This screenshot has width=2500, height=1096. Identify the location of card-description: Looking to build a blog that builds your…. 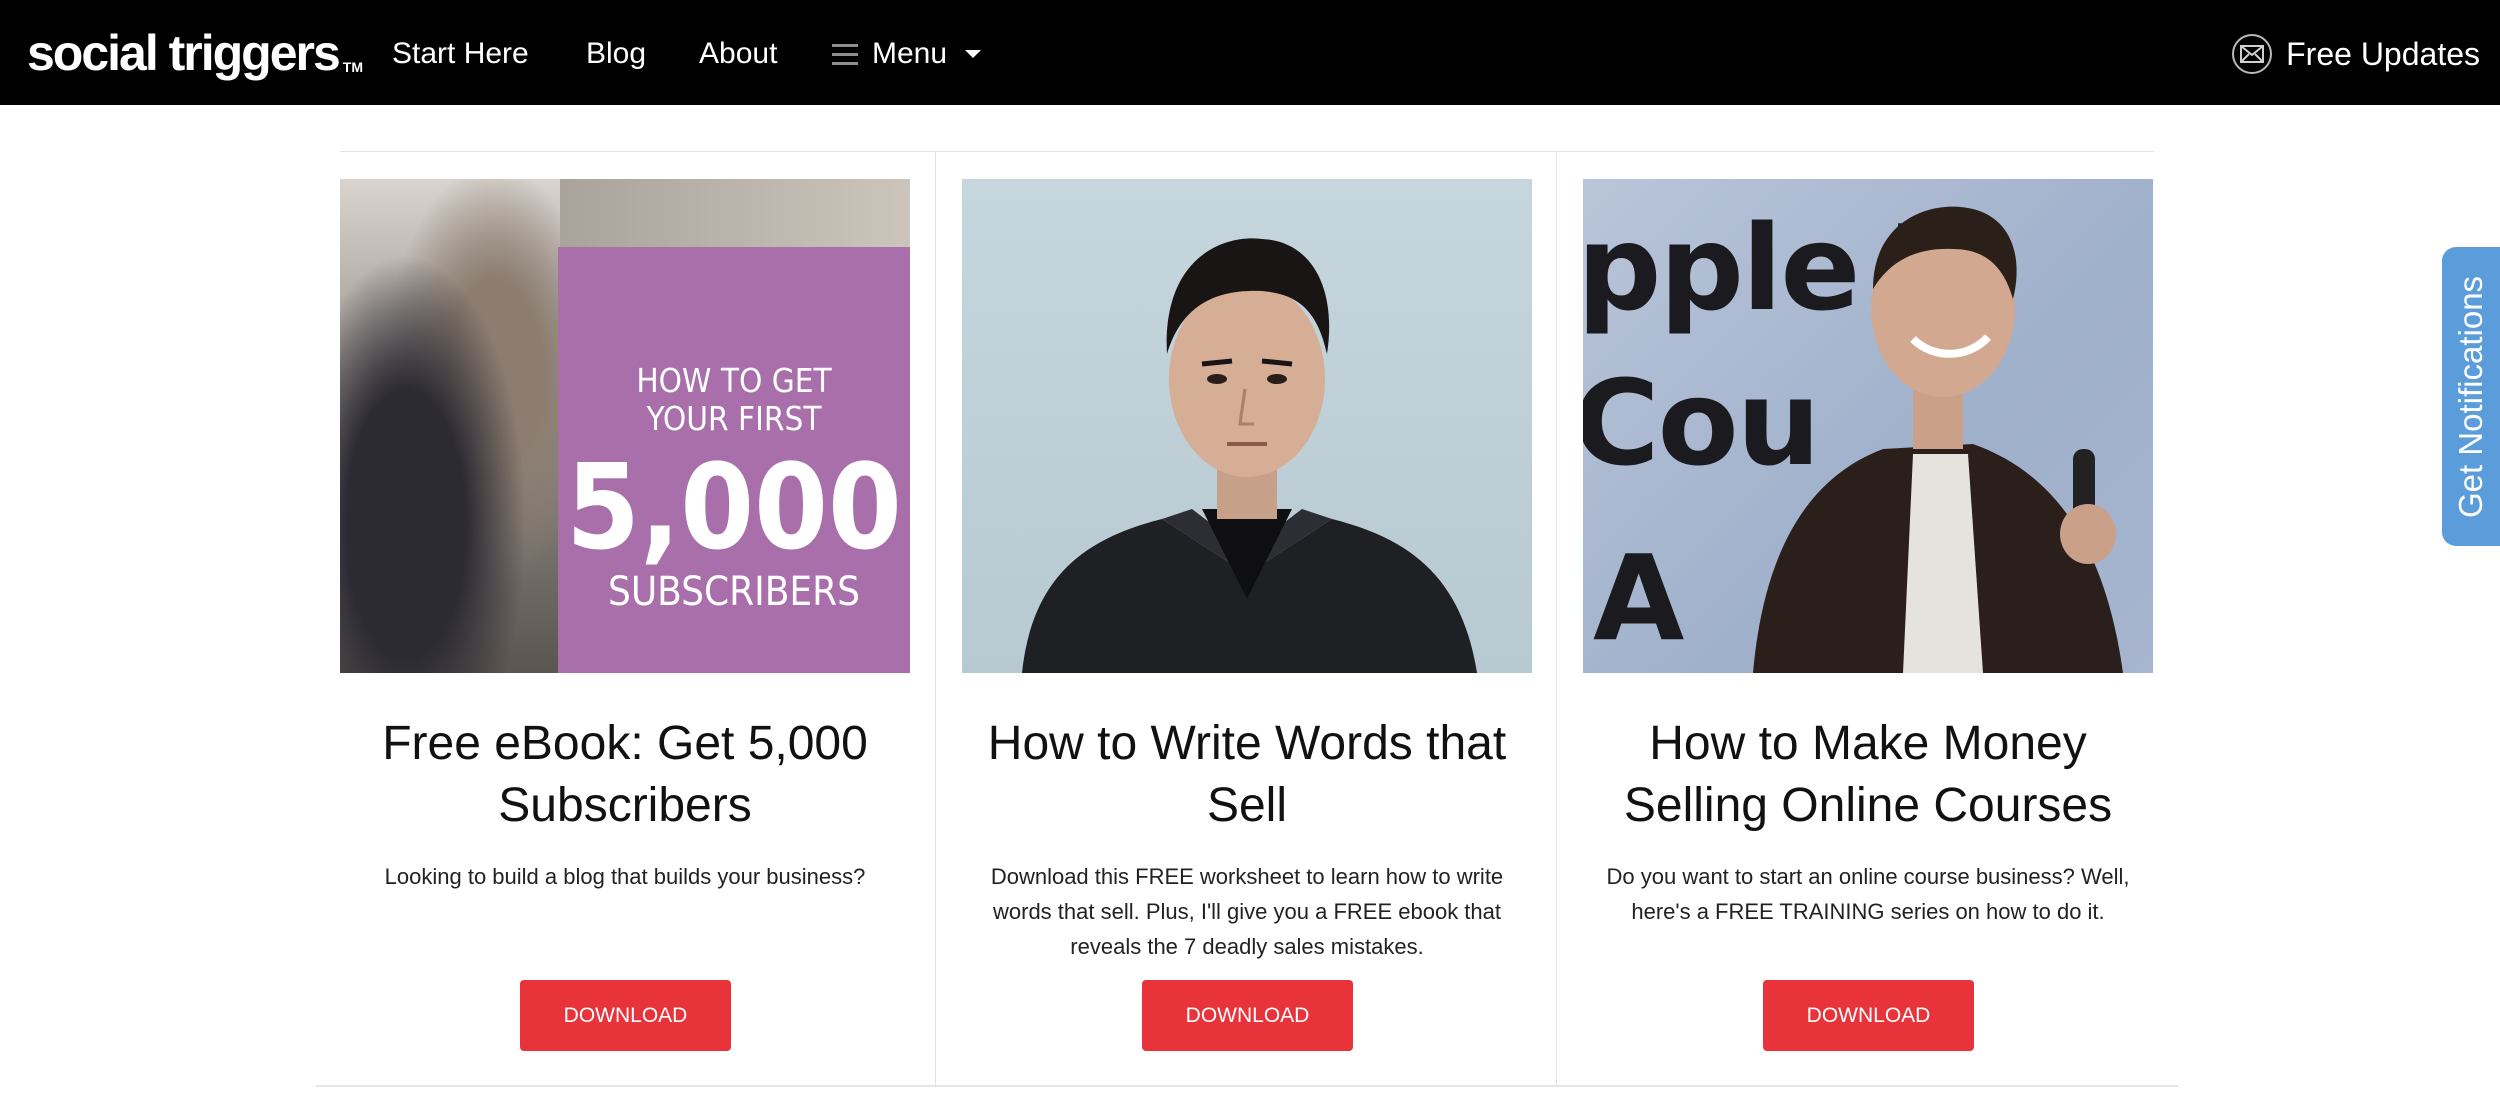
(625, 876).